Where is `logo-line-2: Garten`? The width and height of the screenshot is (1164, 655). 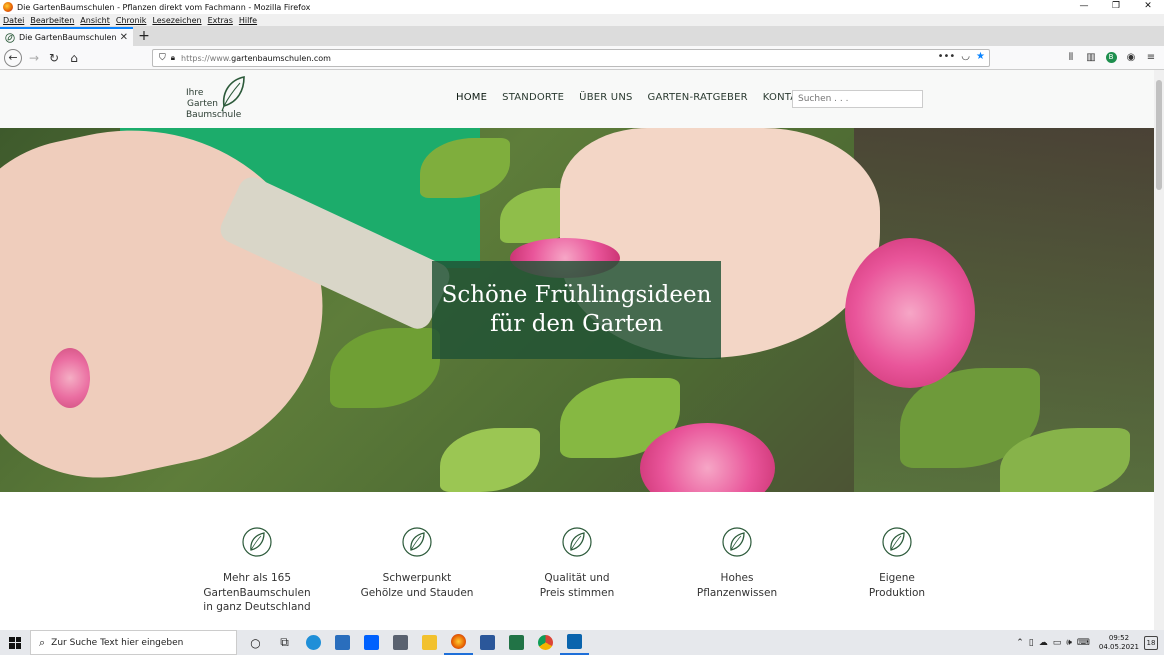
logo-line-2: Garten is located at coordinates (202, 104).